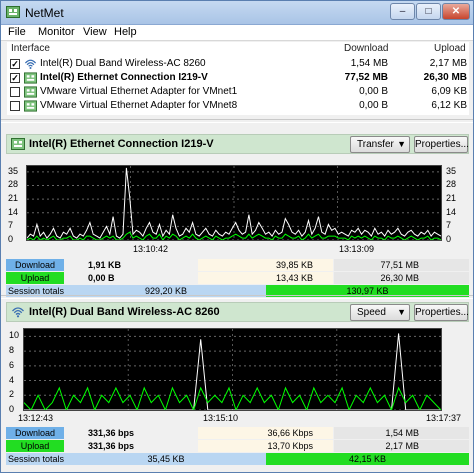 This screenshot has width=474, height=473. I want to click on y-tick-label: 4, so click(12, 379).